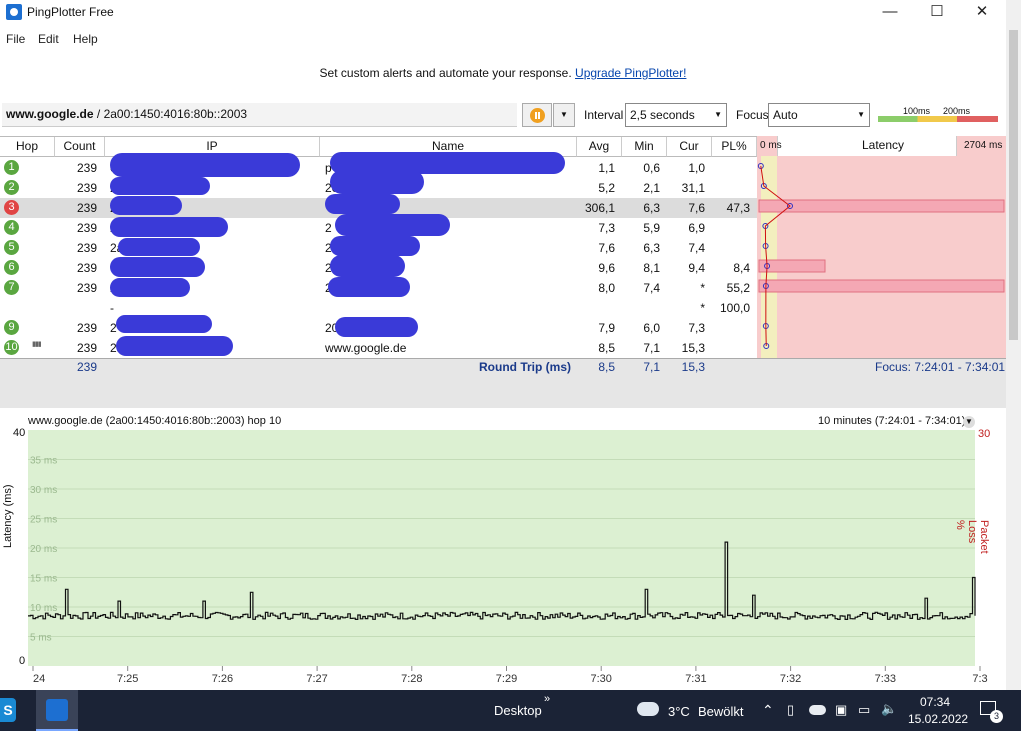 The width and height of the screenshot is (1021, 731). I want to click on close-button: ✕, so click(982, 12).